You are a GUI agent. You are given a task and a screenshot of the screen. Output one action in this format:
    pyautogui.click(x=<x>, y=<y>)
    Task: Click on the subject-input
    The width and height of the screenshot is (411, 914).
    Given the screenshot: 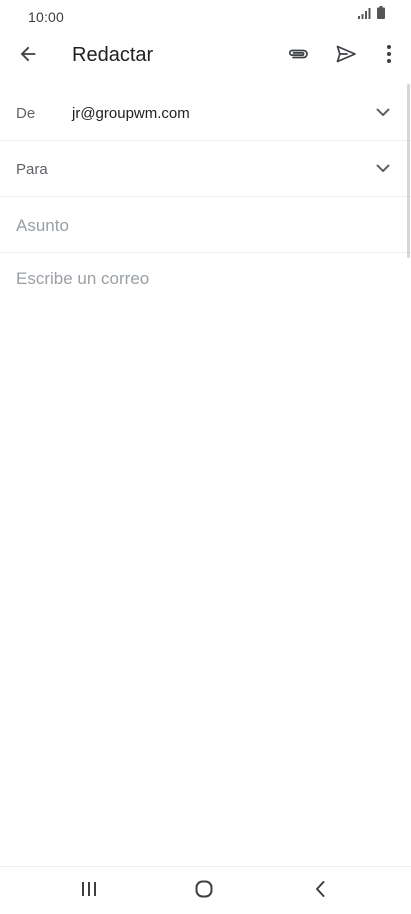 What is the action you would take?
    pyautogui.click(x=201, y=226)
    